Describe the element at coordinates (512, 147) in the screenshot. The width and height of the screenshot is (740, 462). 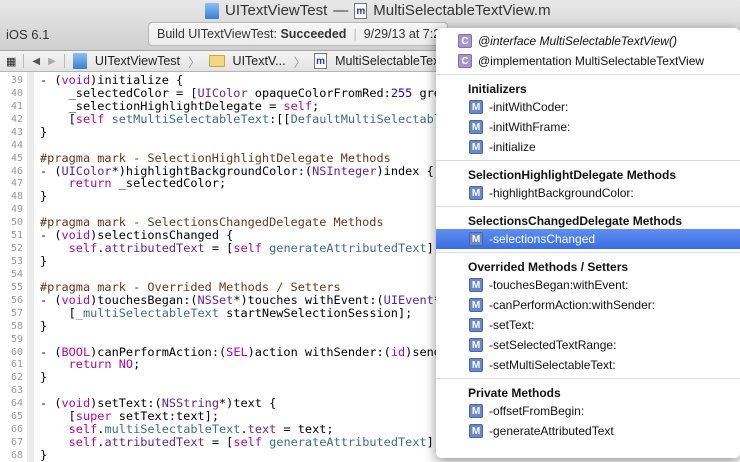
I see `item-label: -initialize` at that location.